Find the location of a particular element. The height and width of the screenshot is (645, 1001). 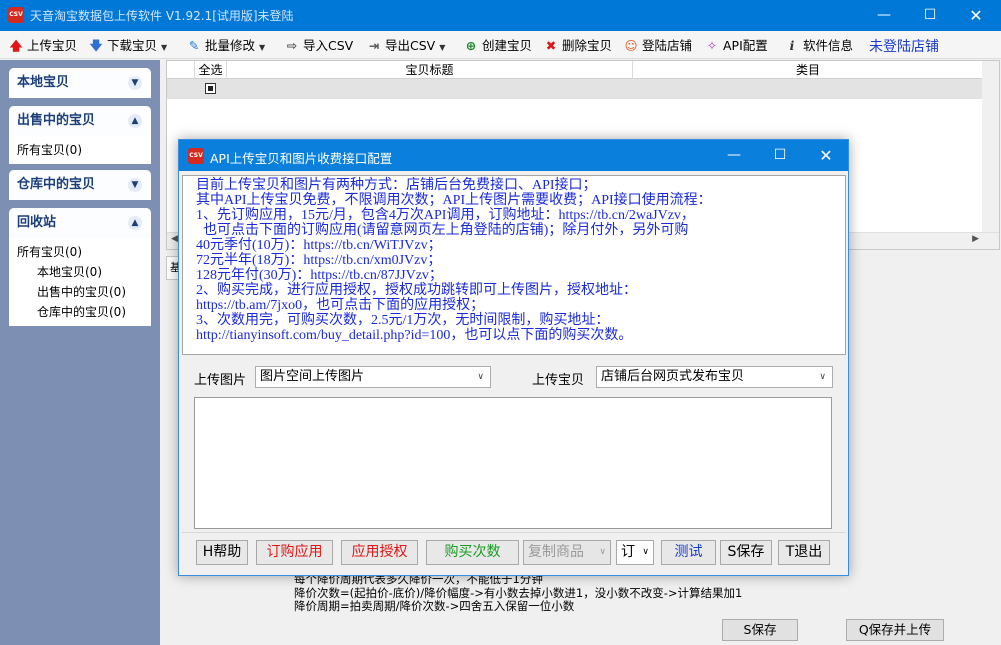

order-select: 订 ∨ is located at coordinates (635, 552).